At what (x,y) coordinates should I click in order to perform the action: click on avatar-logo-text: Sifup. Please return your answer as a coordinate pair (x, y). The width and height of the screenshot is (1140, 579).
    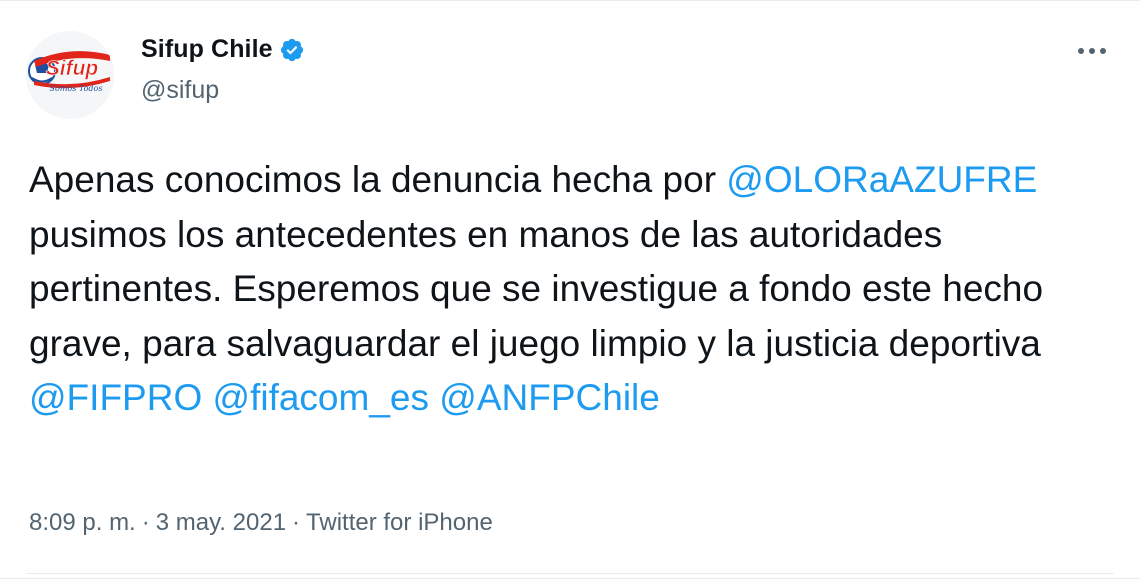
    Looking at the image, I should click on (72, 68).